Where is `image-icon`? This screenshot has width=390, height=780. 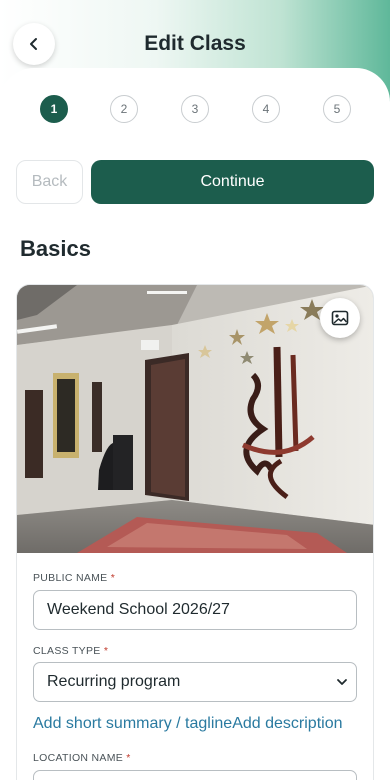
image-icon is located at coordinates (340, 318).